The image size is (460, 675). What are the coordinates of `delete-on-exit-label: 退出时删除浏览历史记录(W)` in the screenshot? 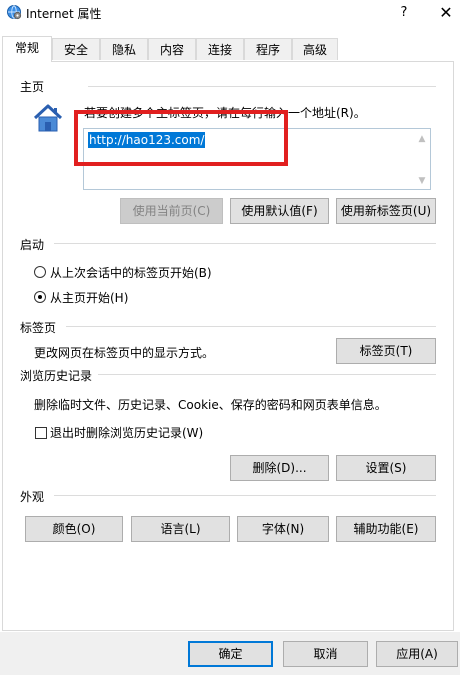 It's located at (127, 433).